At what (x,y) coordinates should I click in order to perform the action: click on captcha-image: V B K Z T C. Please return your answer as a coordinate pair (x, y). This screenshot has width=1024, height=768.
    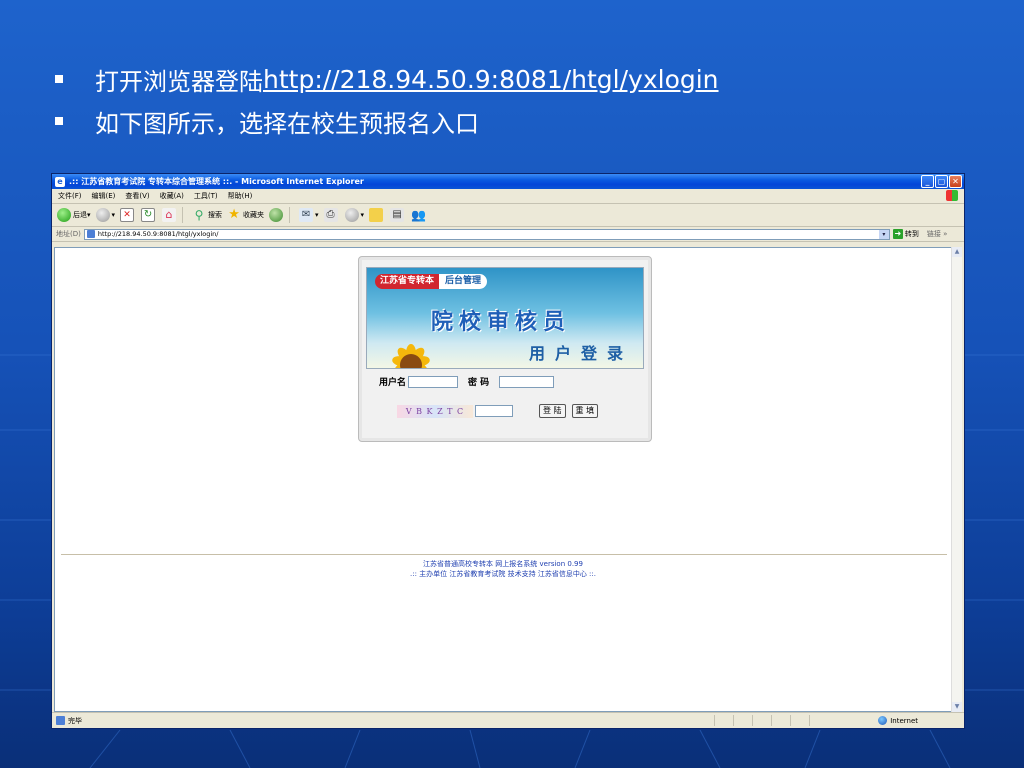
    Looking at the image, I should click on (435, 411).